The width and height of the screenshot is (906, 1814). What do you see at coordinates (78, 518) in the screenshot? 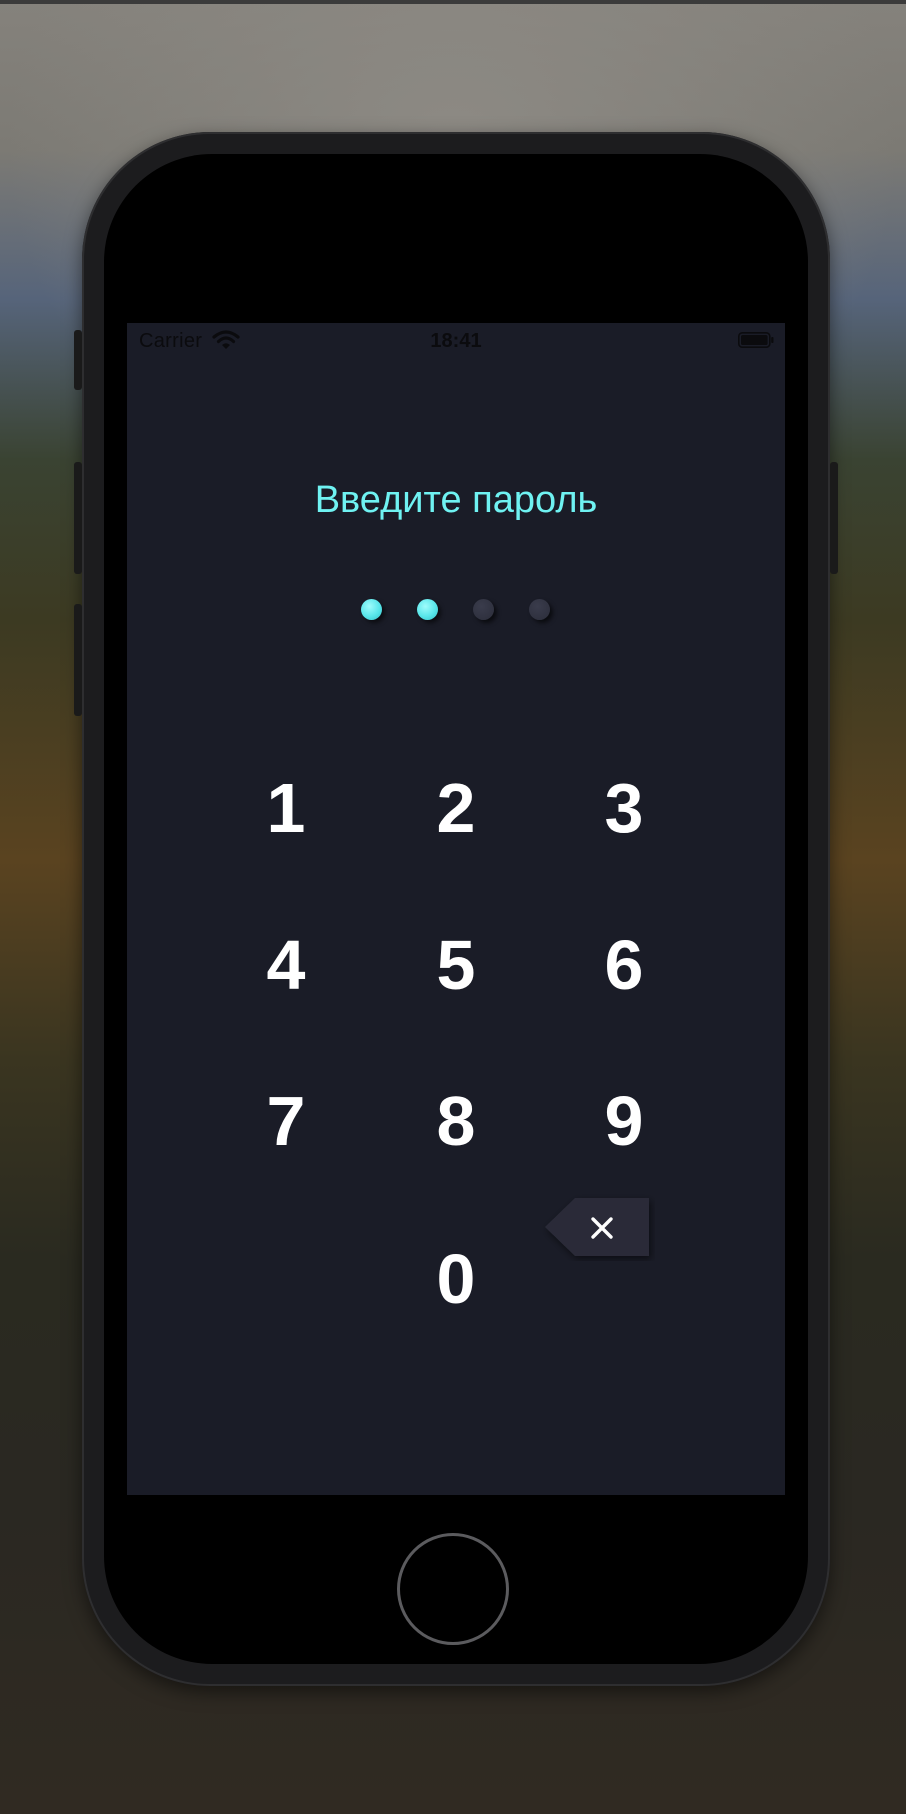
I see `volume-up-button` at bounding box center [78, 518].